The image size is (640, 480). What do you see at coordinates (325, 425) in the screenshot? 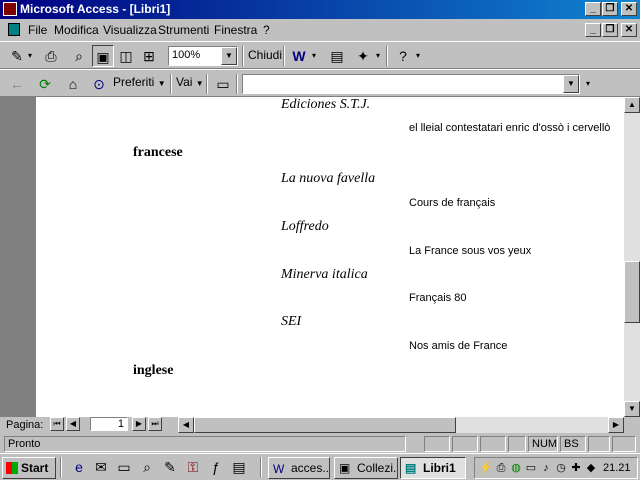
I see `horizontal-scroll-thumb` at bounding box center [325, 425].